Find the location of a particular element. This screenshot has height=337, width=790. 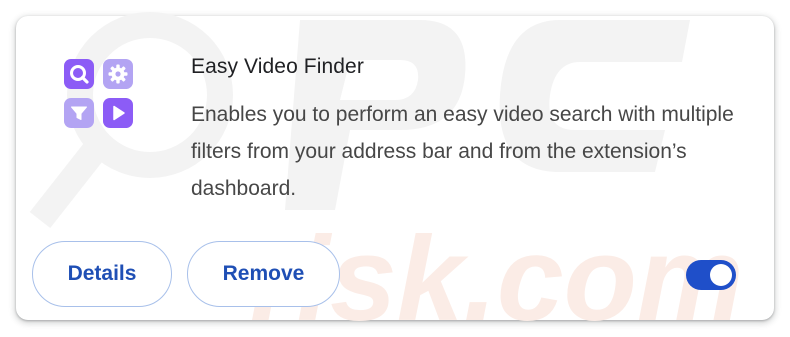

extension-name: Easy Video Finder is located at coordinates (277, 66).